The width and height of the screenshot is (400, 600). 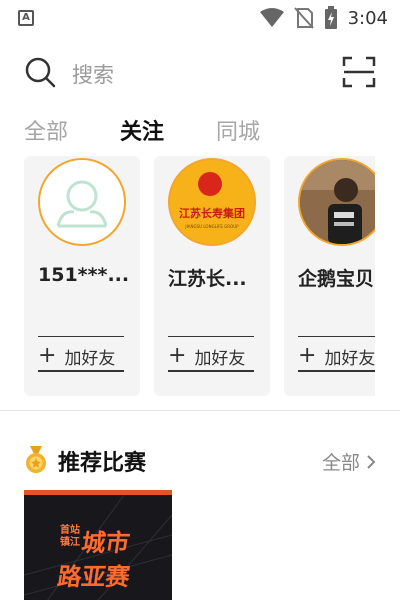 I want to click on battery-charging-icon, so click(x=330, y=17).